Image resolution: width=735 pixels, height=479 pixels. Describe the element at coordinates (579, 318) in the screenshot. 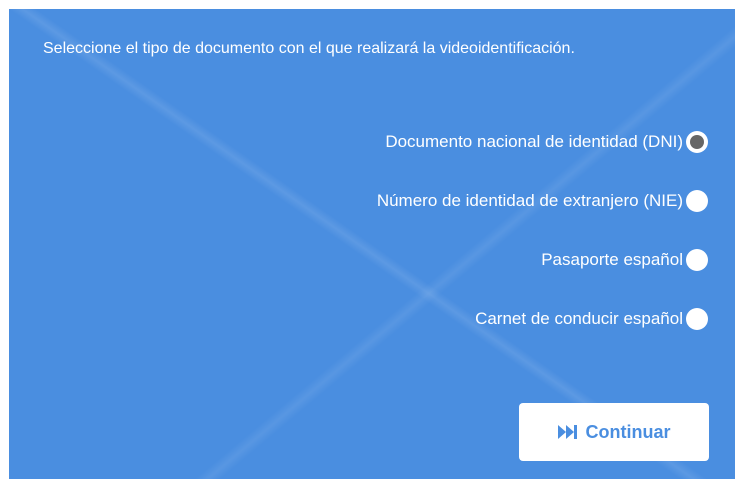

I see `option-driving-license-label: Carnet de conducir español` at that location.